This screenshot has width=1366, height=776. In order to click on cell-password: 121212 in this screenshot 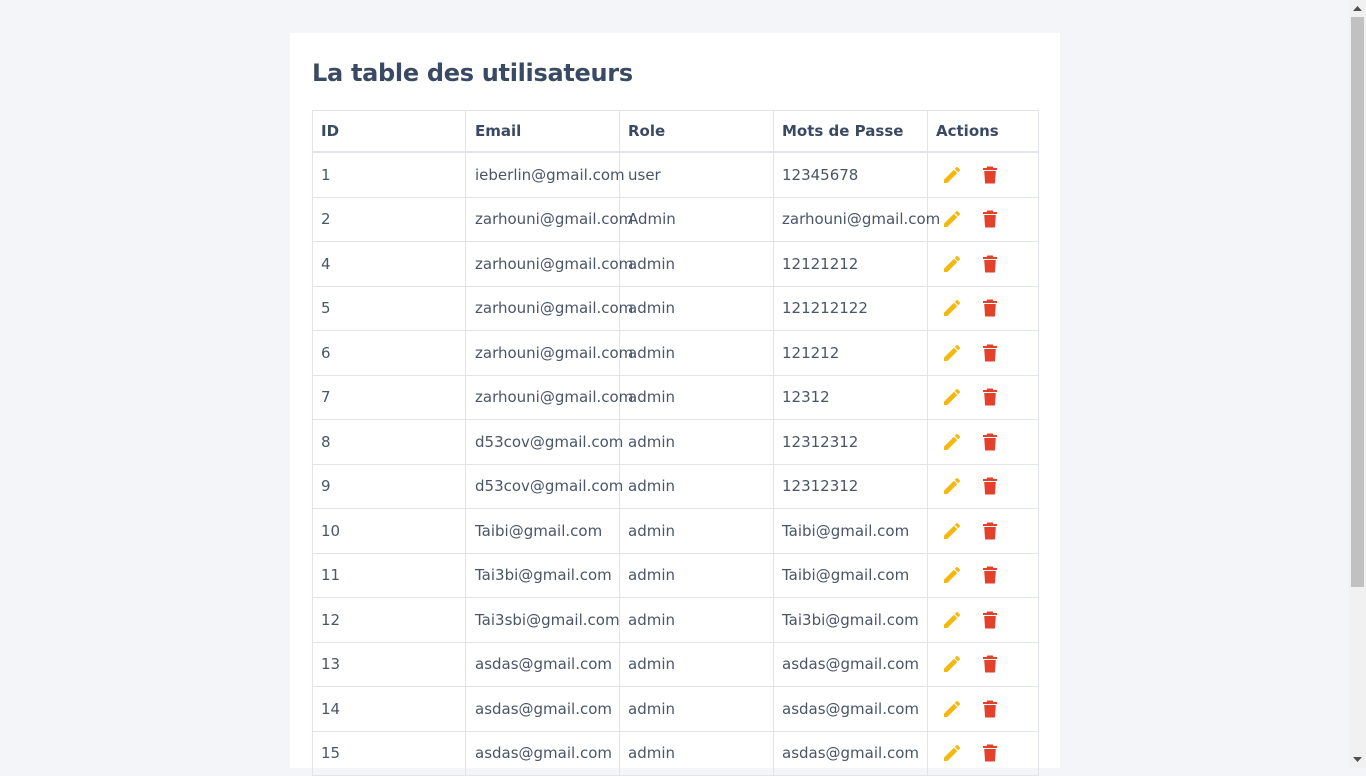, I will do `click(850, 353)`.